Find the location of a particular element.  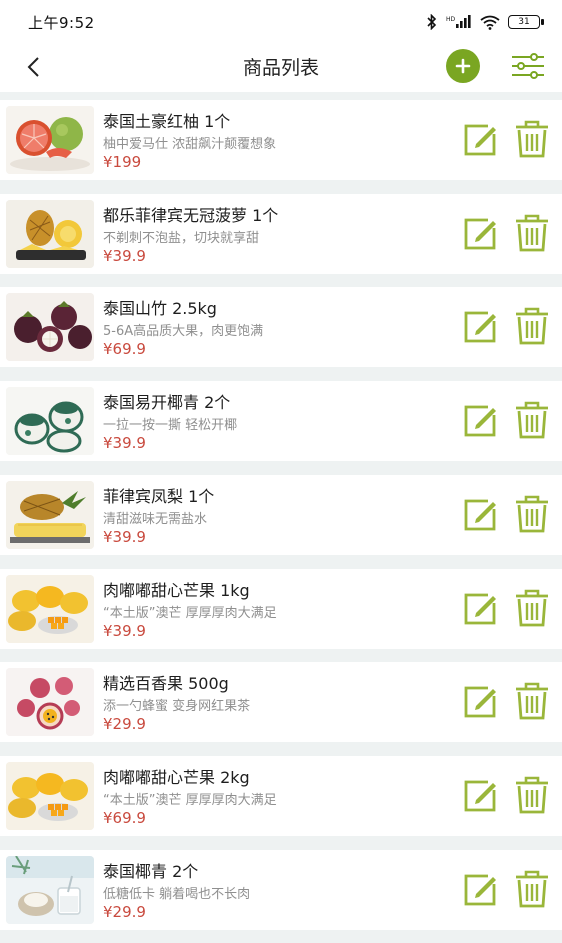

add-product-button is located at coordinates (463, 66).